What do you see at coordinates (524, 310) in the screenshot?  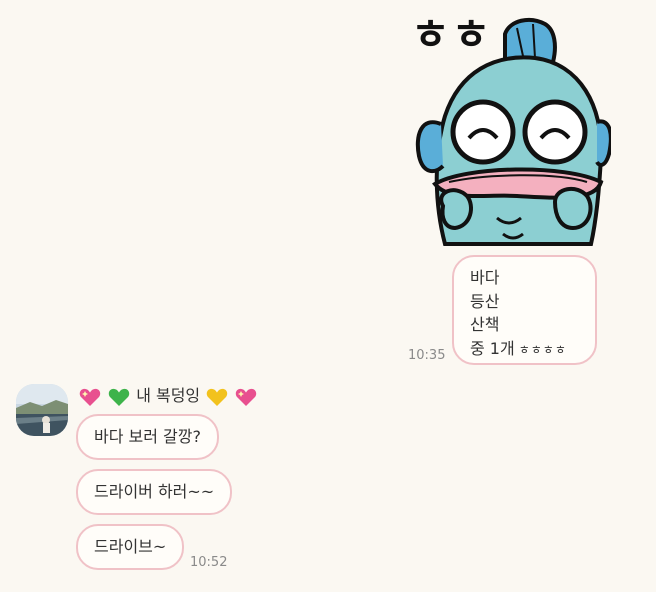 I see `outgoing-message-bubble: 바다 등산 산책 중 1개 ㅎㅎㅎㅎ` at bounding box center [524, 310].